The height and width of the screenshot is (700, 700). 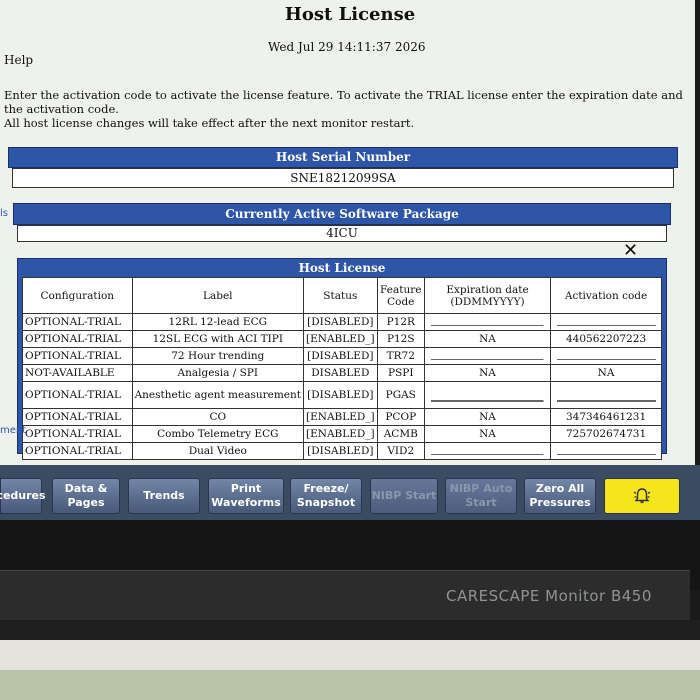 I want to click on cell-label: Dual Video, so click(x=218, y=451).